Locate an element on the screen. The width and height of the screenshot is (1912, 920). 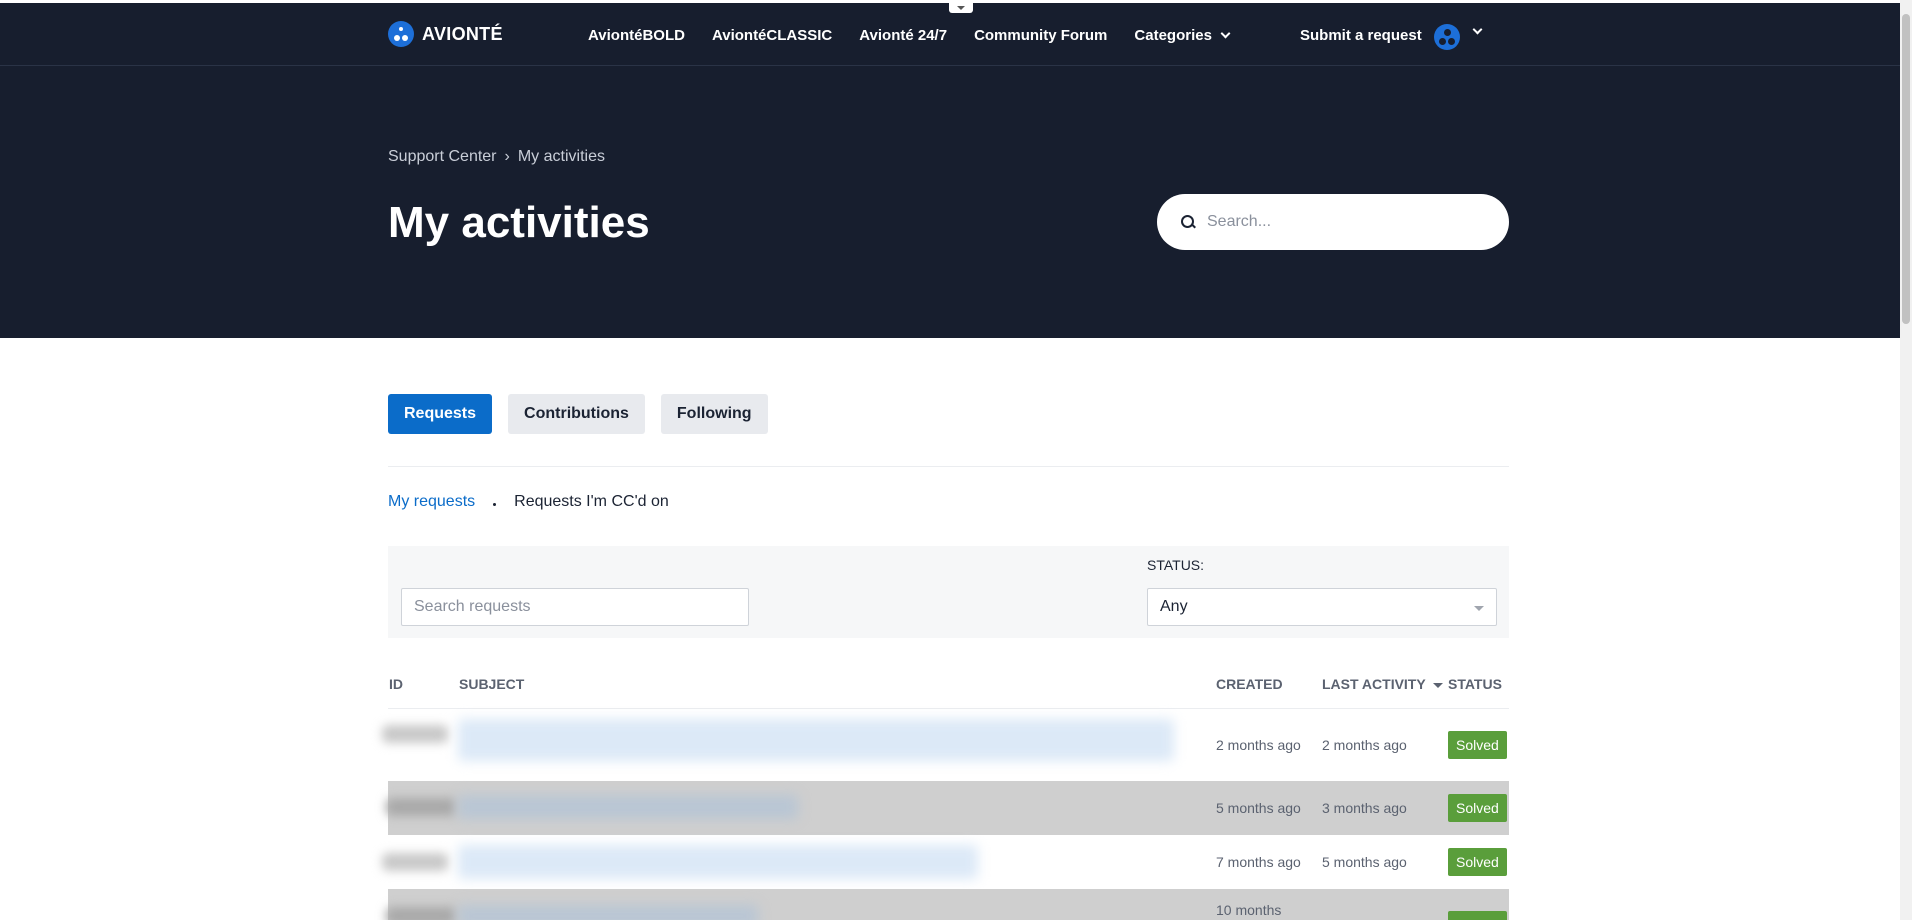
tab-contributions: Contributions is located at coordinates (576, 414).